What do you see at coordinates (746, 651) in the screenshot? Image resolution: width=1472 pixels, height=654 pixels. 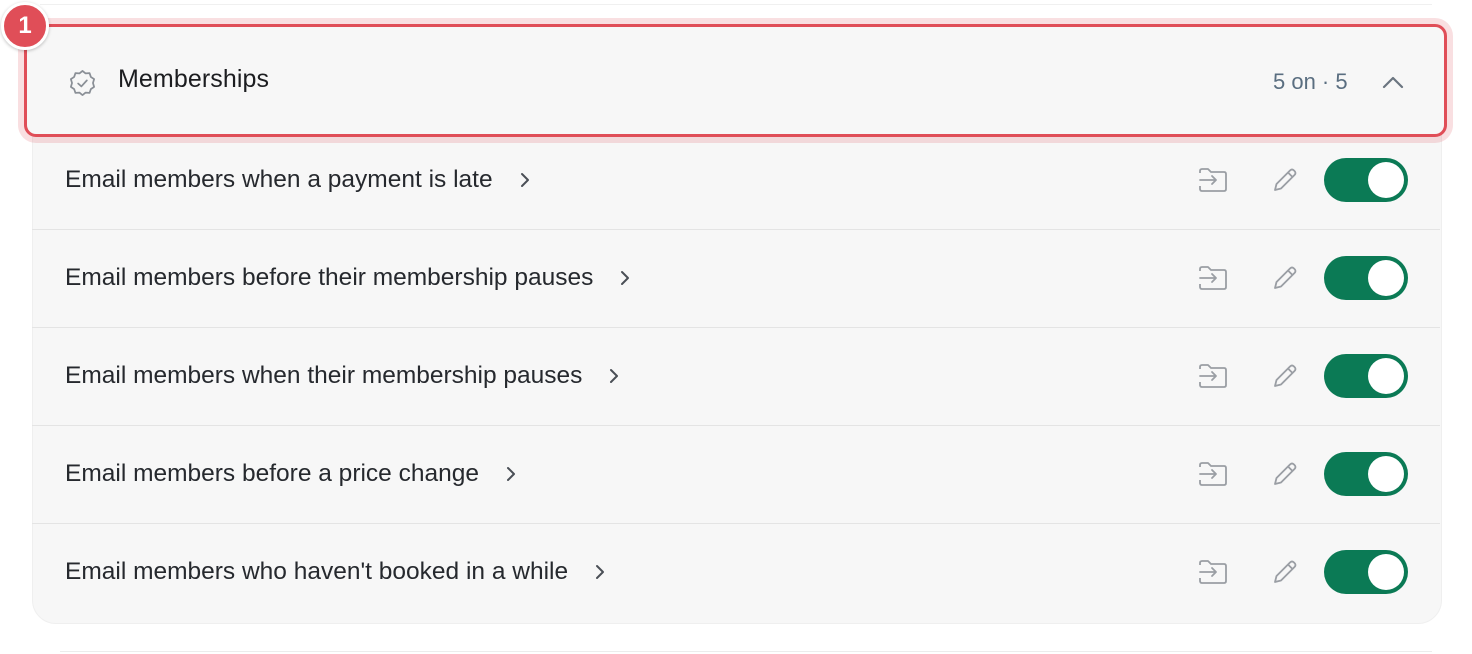 I see `bottom-divider` at bounding box center [746, 651].